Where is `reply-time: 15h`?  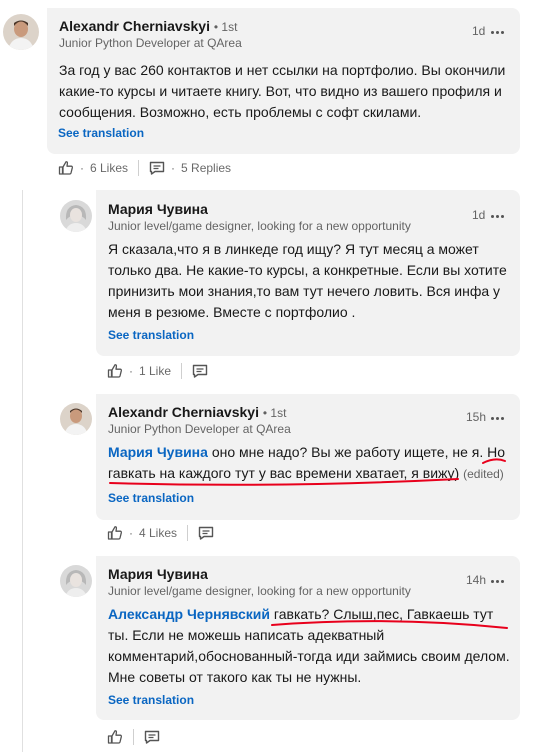 reply-time: 15h is located at coordinates (476, 417).